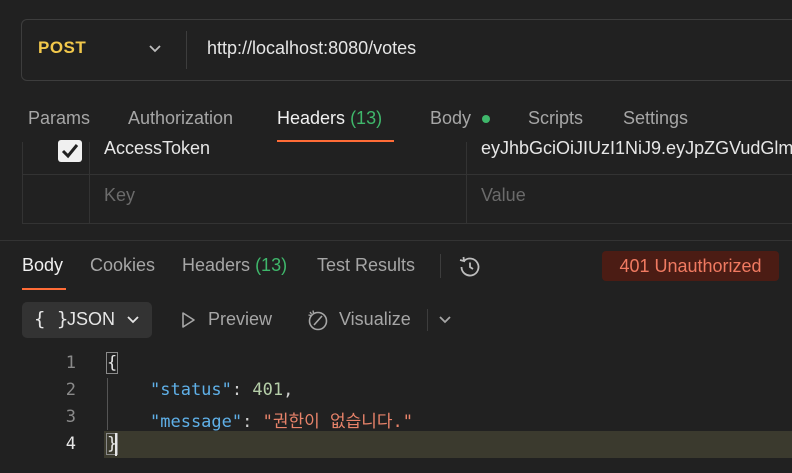 The image size is (792, 473). I want to click on indent-guide, so click(107, 404).